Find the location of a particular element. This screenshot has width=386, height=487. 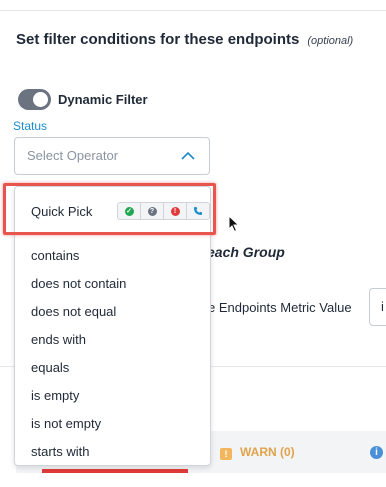

menu-item-ends-with: ends with is located at coordinates (58, 339).